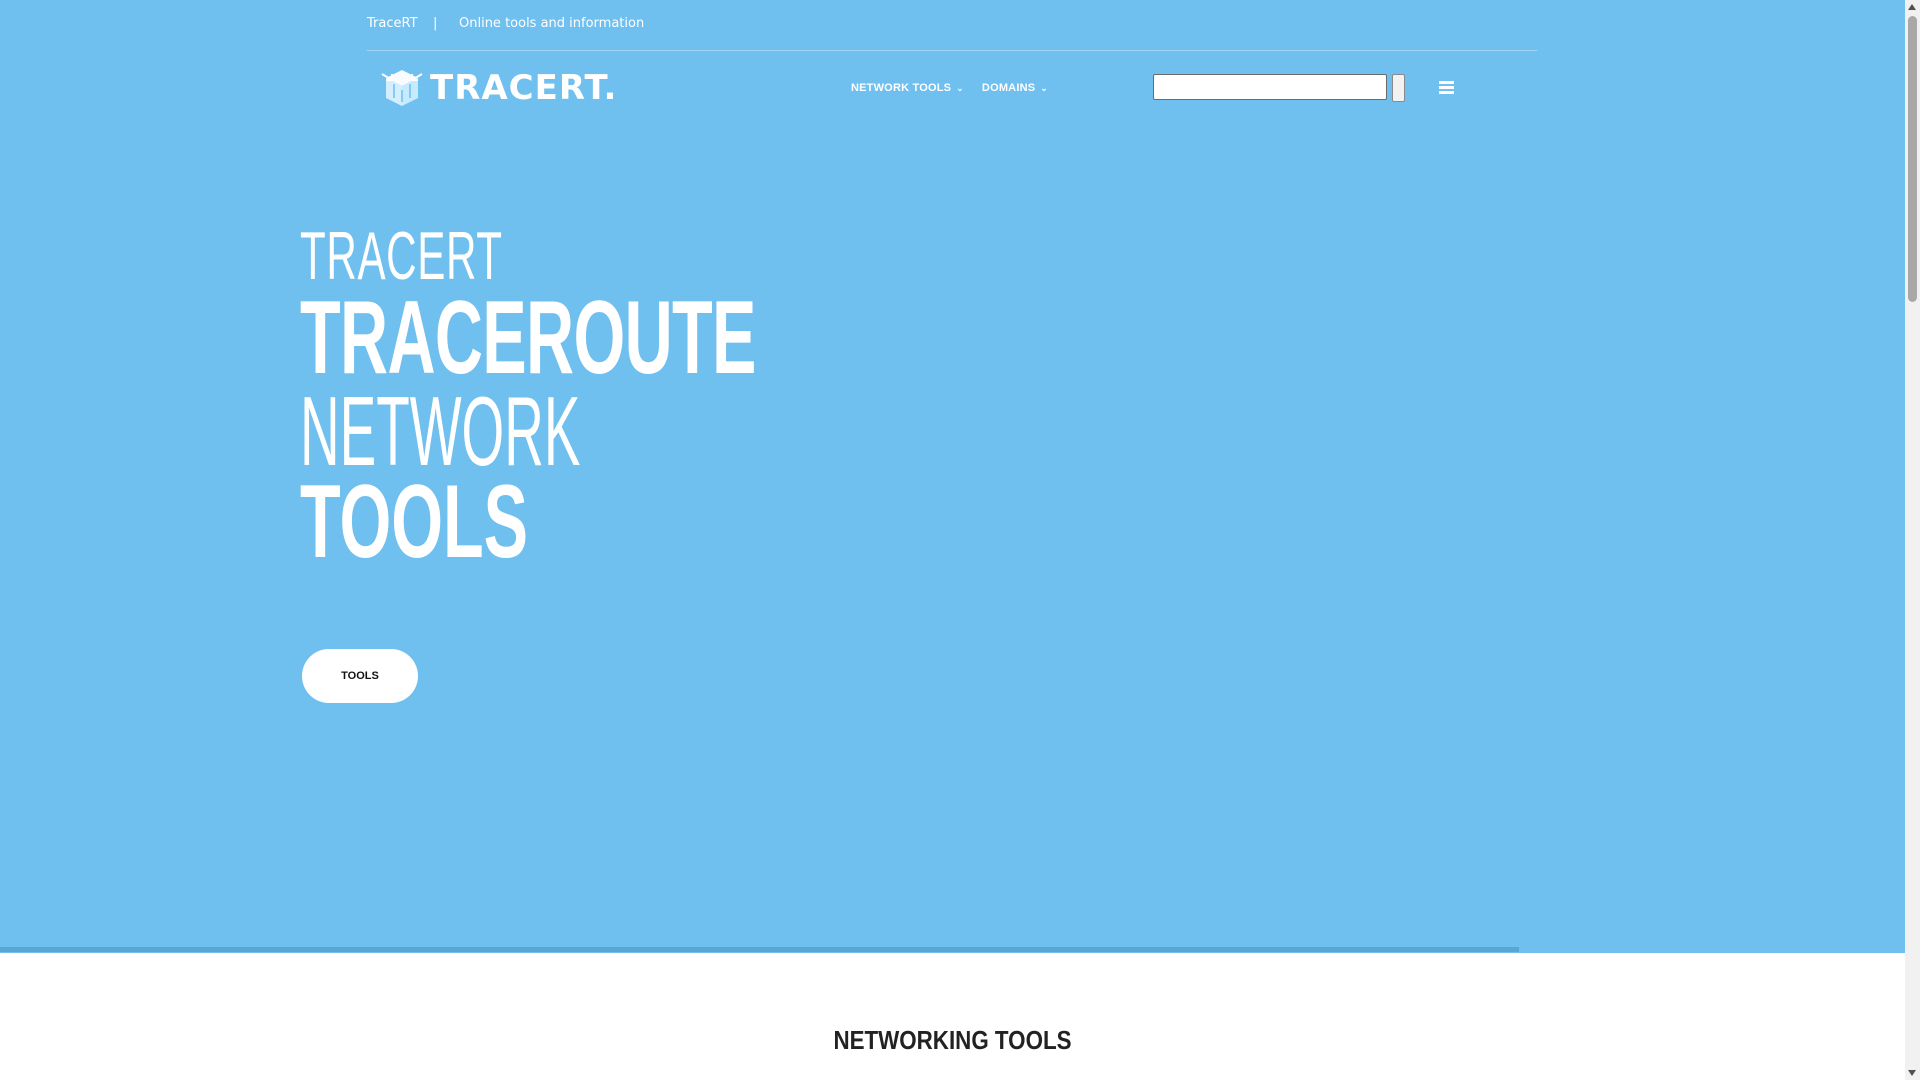  I want to click on topbar-site-name: TraceRT, so click(392, 23).